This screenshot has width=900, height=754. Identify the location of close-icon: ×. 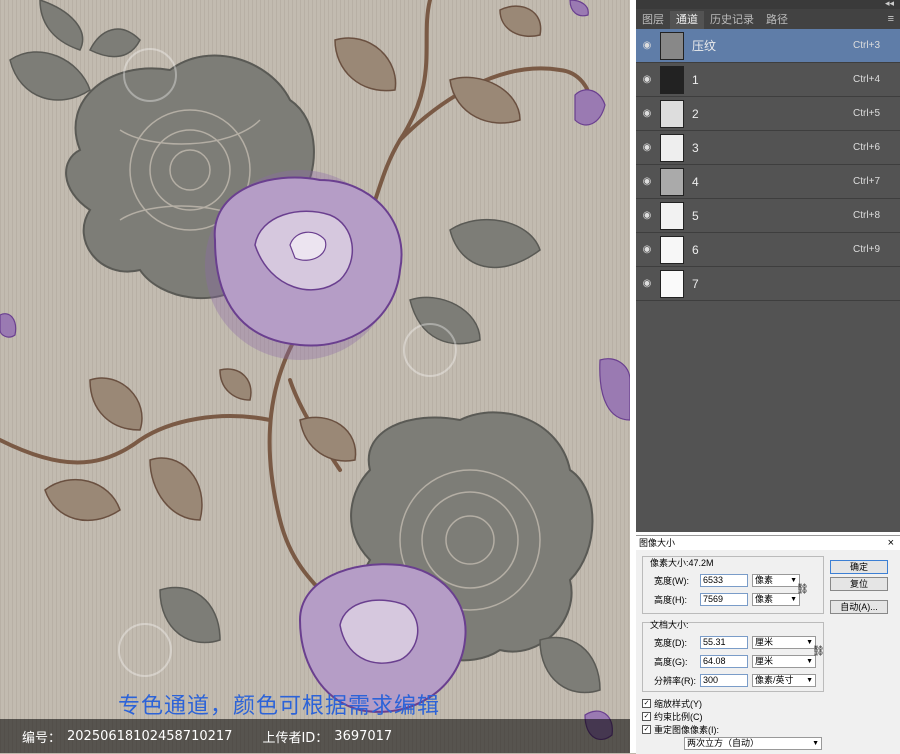
(891, 543).